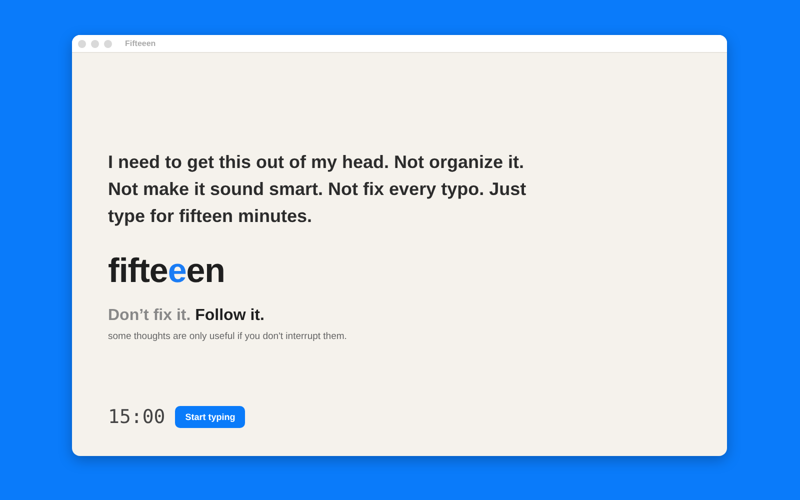 This screenshot has width=800, height=500. Describe the element at coordinates (140, 43) in the screenshot. I see `window-title: Fifteeen` at that location.